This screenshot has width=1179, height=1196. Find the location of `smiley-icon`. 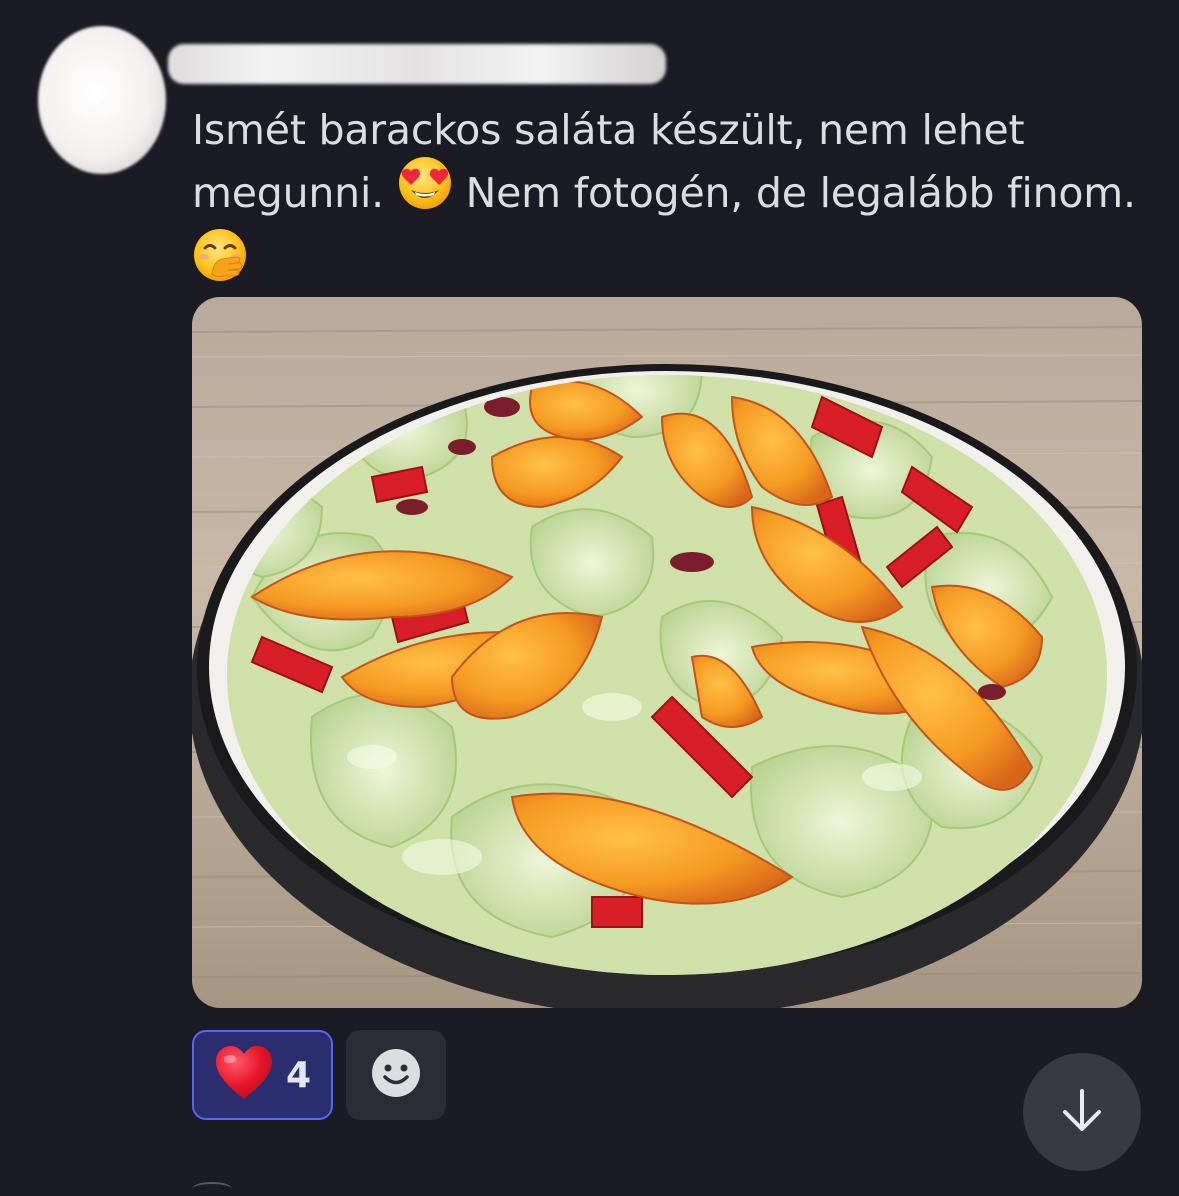

smiley-icon is located at coordinates (396, 1075).